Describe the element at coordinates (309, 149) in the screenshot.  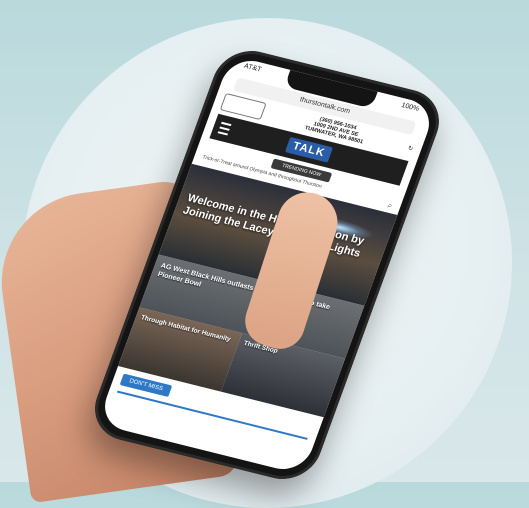
I see `brand-logo: TALK` at that location.